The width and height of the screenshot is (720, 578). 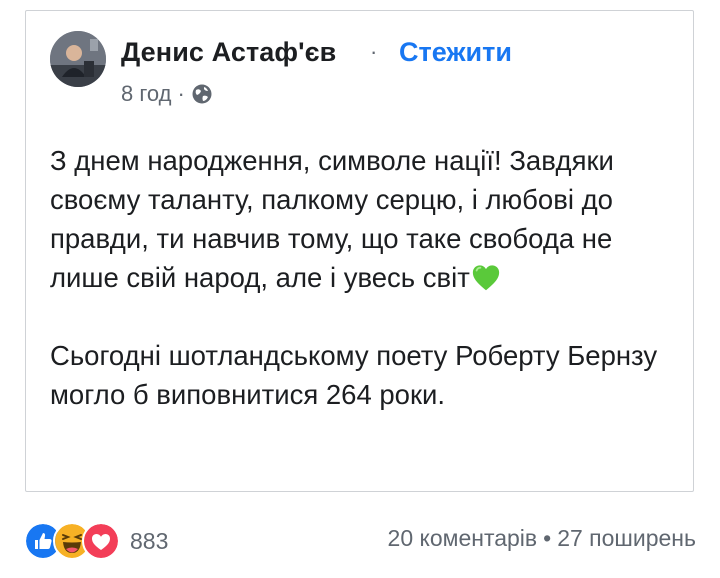 What do you see at coordinates (146, 94) in the screenshot?
I see `post-time: 8 год` at bounding box center [146, 94].